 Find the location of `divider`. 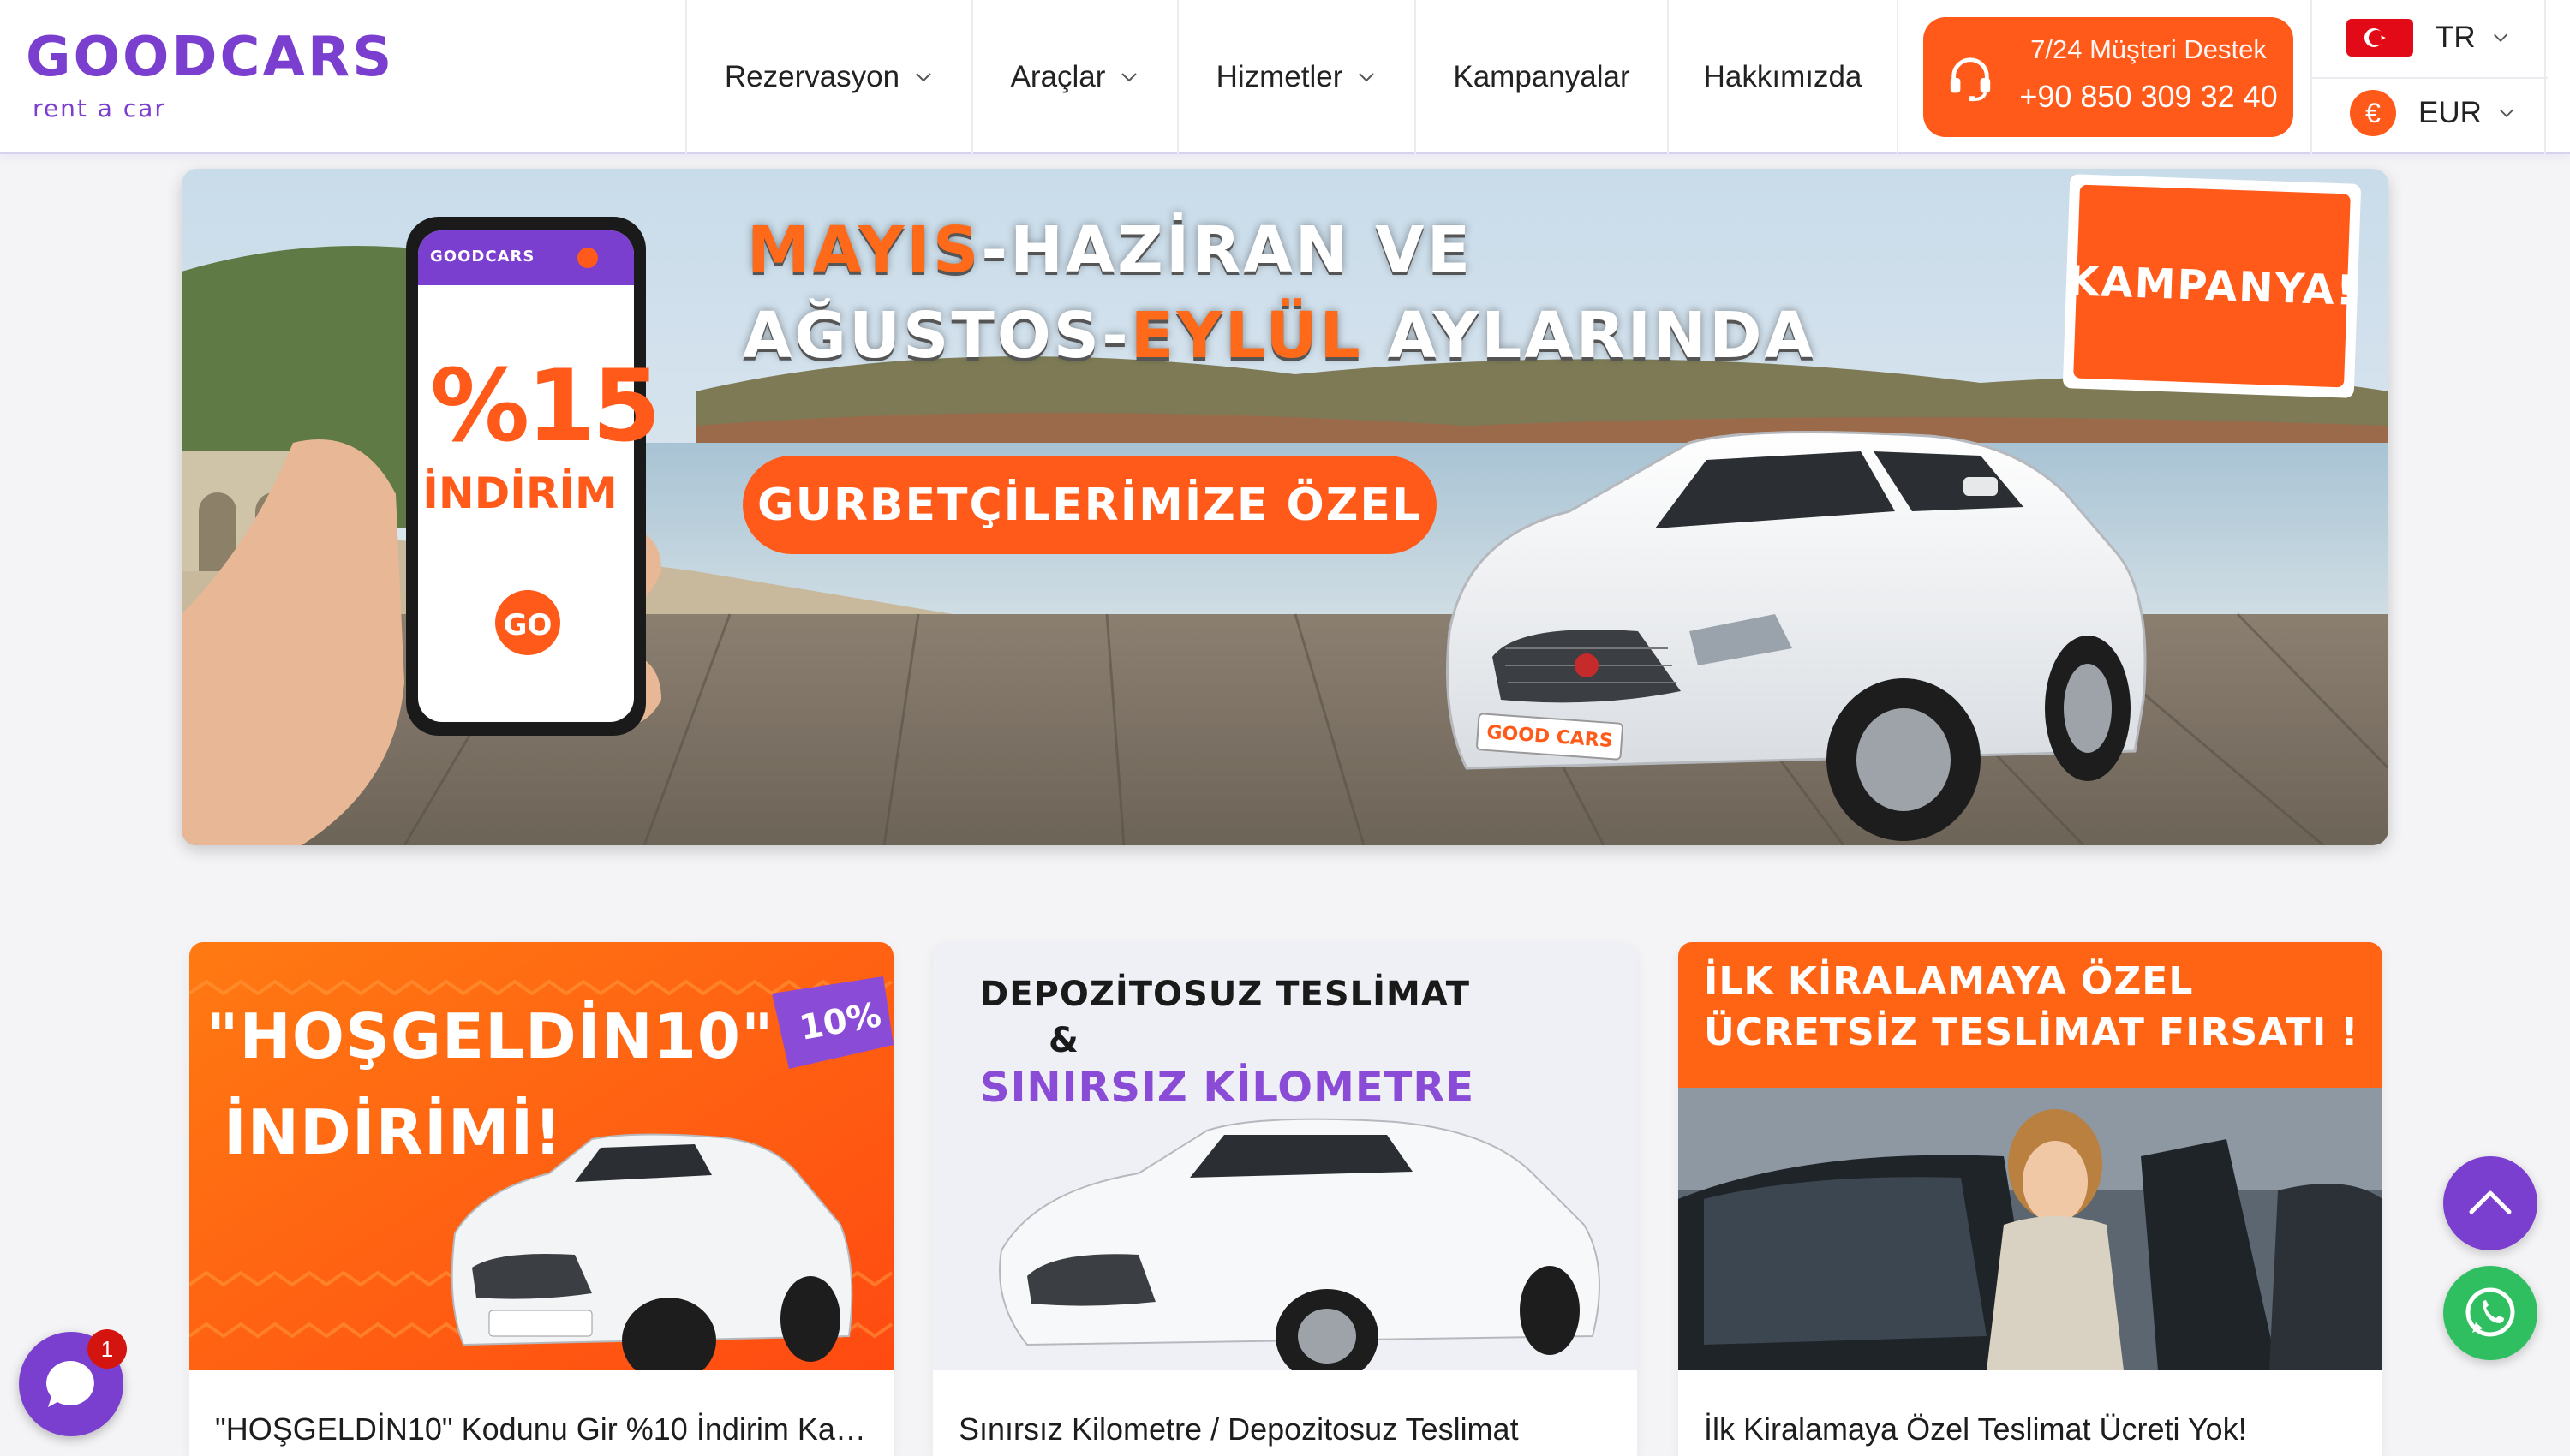

divider is located at coordinates (2430, 78).